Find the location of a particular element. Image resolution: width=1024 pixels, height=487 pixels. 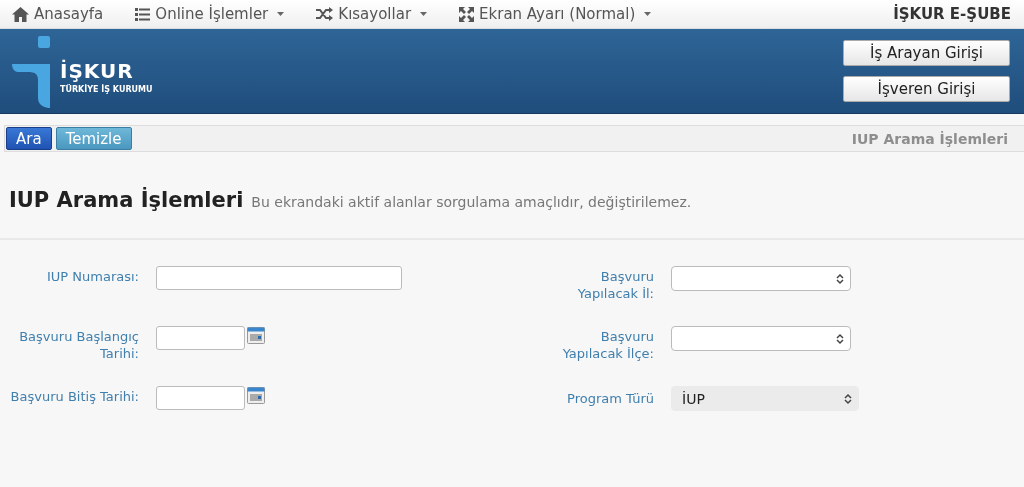

logo-subtitle: TÜRKİYE İŞ KURUMU is located at coordinates (106, 89).